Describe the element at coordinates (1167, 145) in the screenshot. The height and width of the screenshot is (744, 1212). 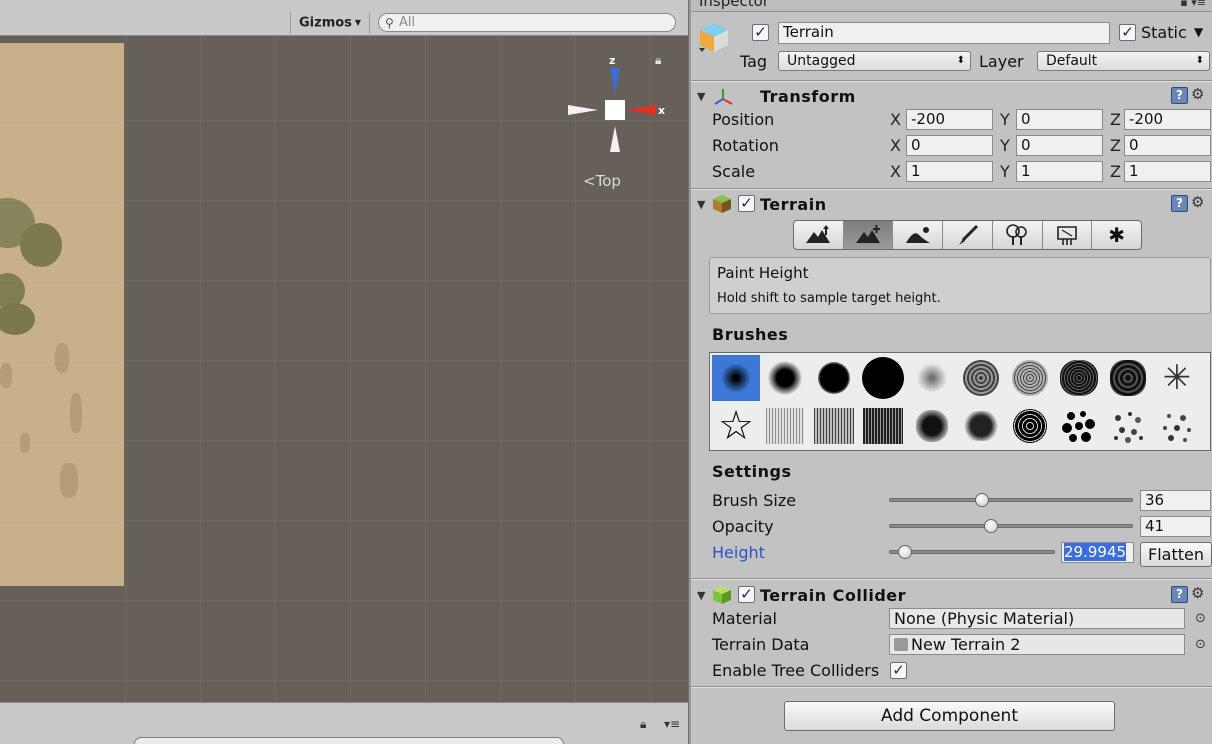
I see `rotation-z-field: 0` at that location.